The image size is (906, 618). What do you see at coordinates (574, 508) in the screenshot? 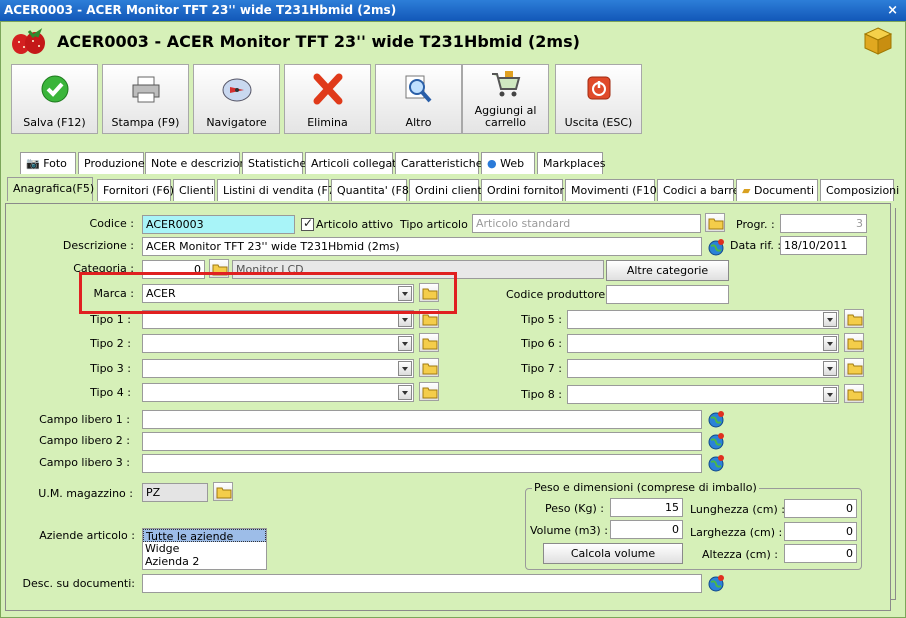
I see `peso-label: Peso (Kg) :` at bounding box center [574, 508].